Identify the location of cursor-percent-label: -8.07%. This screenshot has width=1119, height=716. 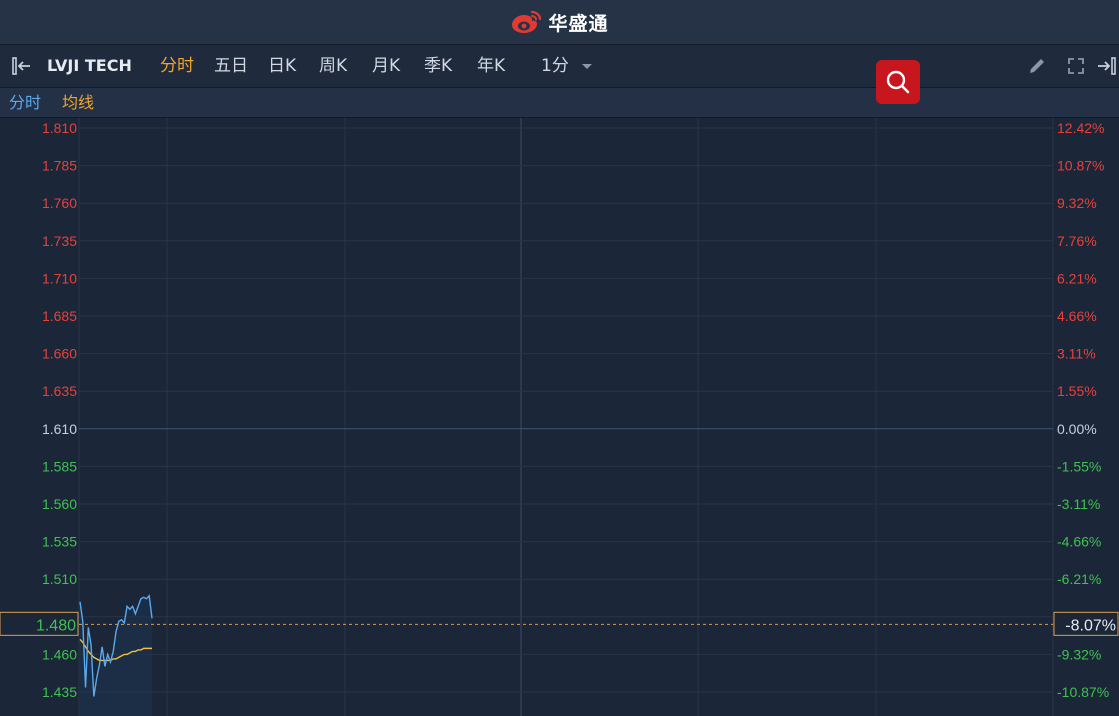
(1090, 625).